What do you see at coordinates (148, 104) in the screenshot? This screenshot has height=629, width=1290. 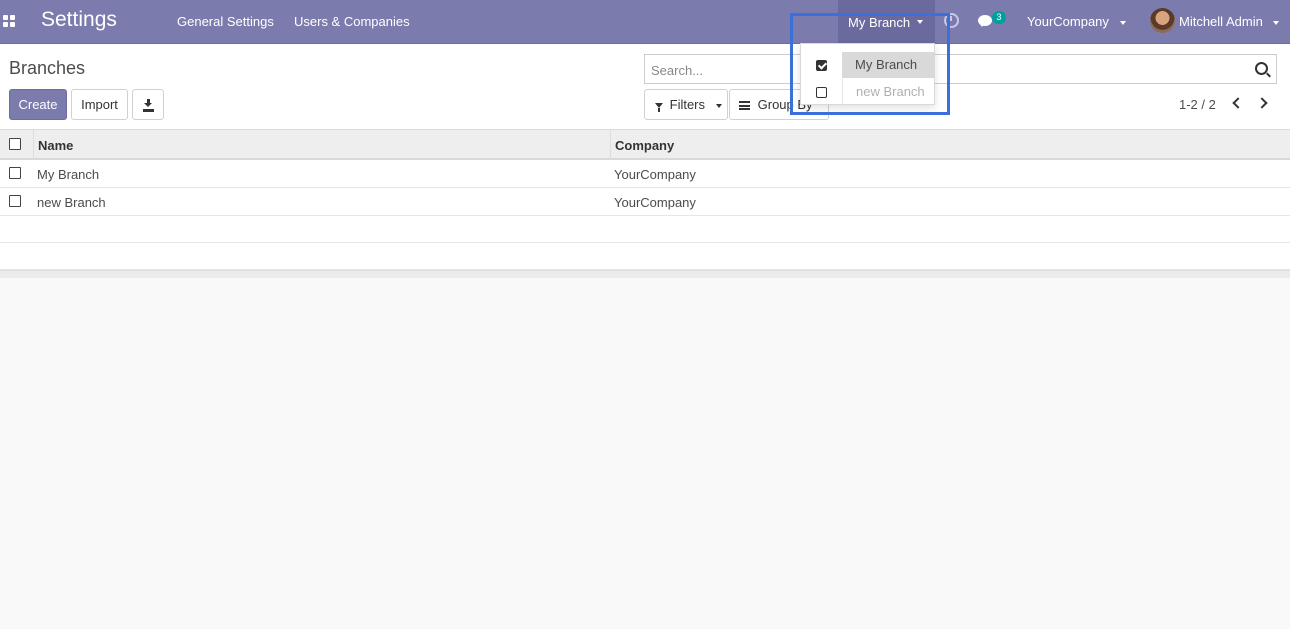 I see `export-button` at bounding box center [148, 104].